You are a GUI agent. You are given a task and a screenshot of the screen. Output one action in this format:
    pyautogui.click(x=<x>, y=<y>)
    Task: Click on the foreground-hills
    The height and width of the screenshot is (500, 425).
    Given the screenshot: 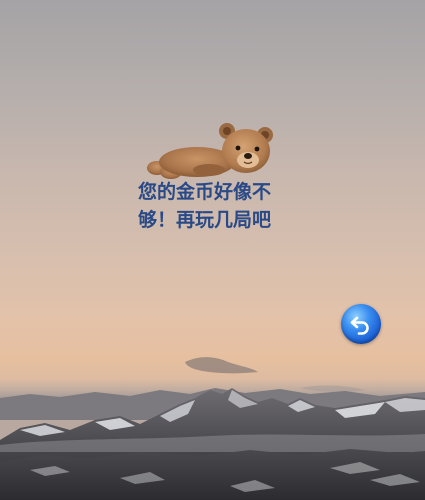 What is the action you would take?
    pyautogui.click(x=212, y=474)
    